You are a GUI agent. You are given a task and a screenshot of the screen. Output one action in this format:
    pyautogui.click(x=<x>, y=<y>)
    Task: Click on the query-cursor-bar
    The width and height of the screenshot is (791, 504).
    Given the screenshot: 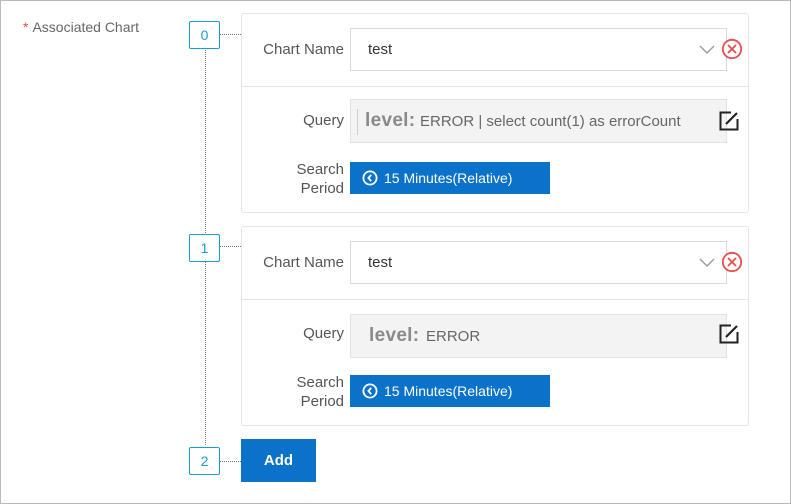 What is the action you would take?
    pyautogui.click(x=357, y=122)
    